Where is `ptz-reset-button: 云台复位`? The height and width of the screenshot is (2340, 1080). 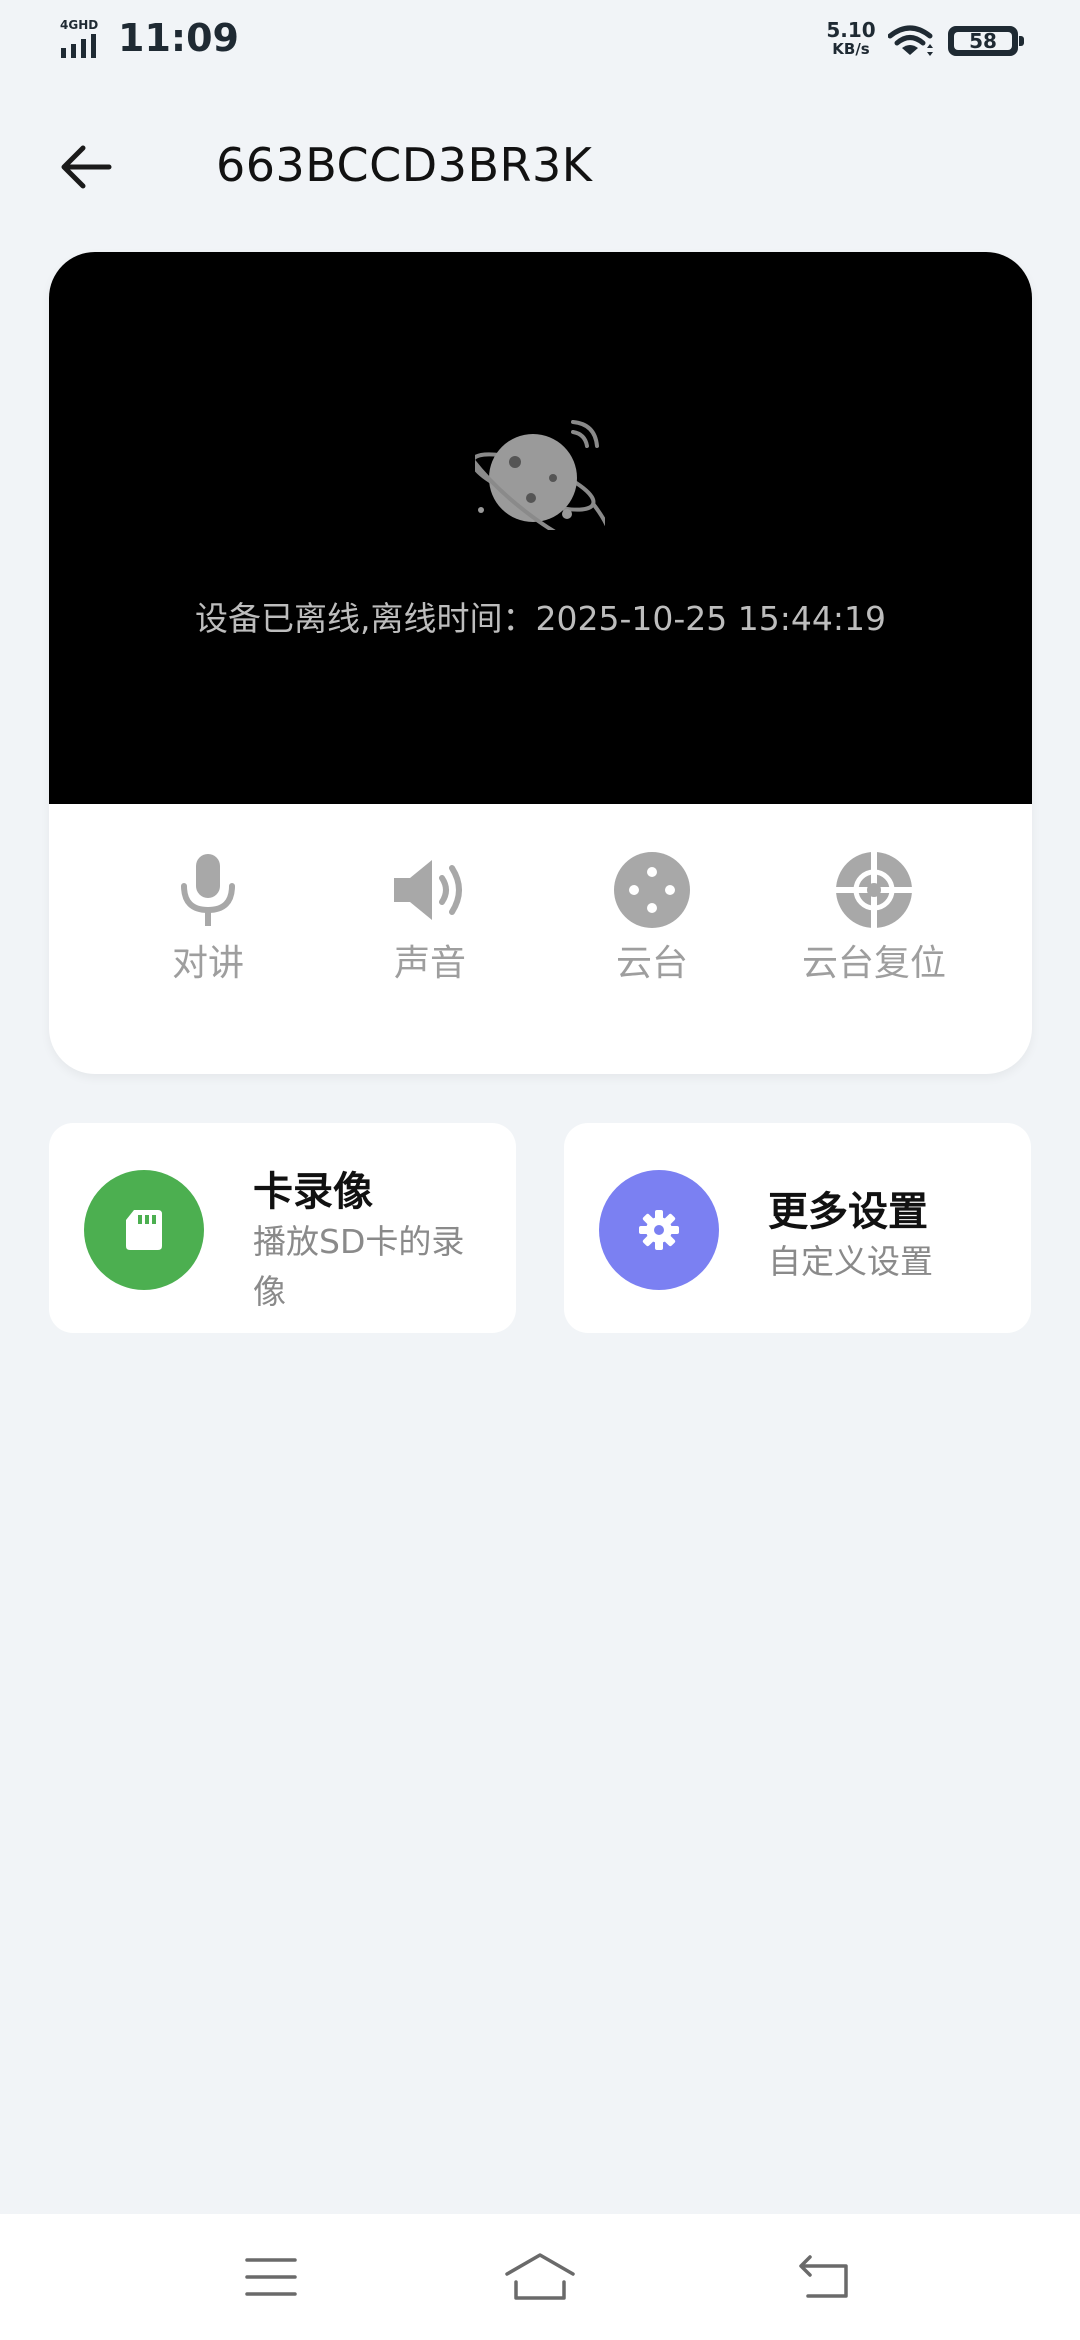 ptz-reset-button: 云台复位 is located at coordinates (874, 918).